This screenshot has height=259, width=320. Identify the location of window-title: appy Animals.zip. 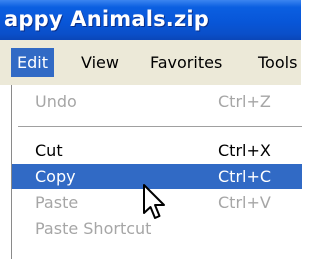
(107, 19).